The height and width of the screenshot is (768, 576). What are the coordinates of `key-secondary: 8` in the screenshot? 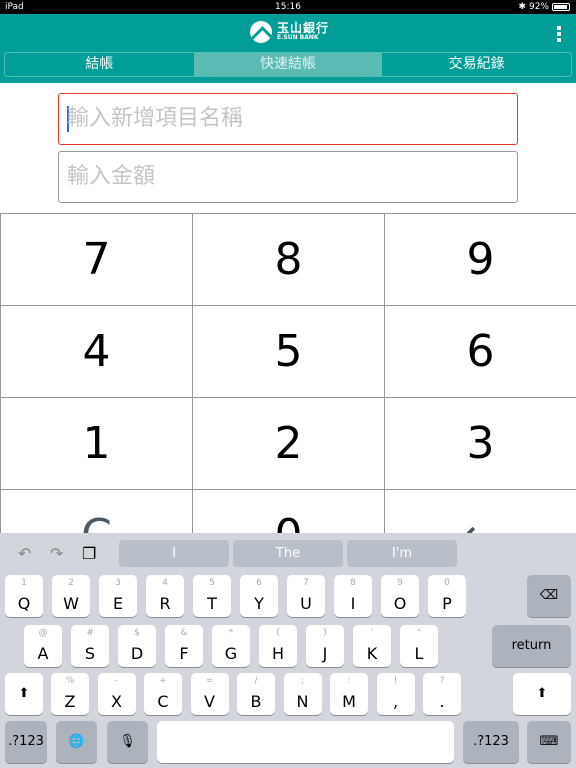 It's located at (353, 583).